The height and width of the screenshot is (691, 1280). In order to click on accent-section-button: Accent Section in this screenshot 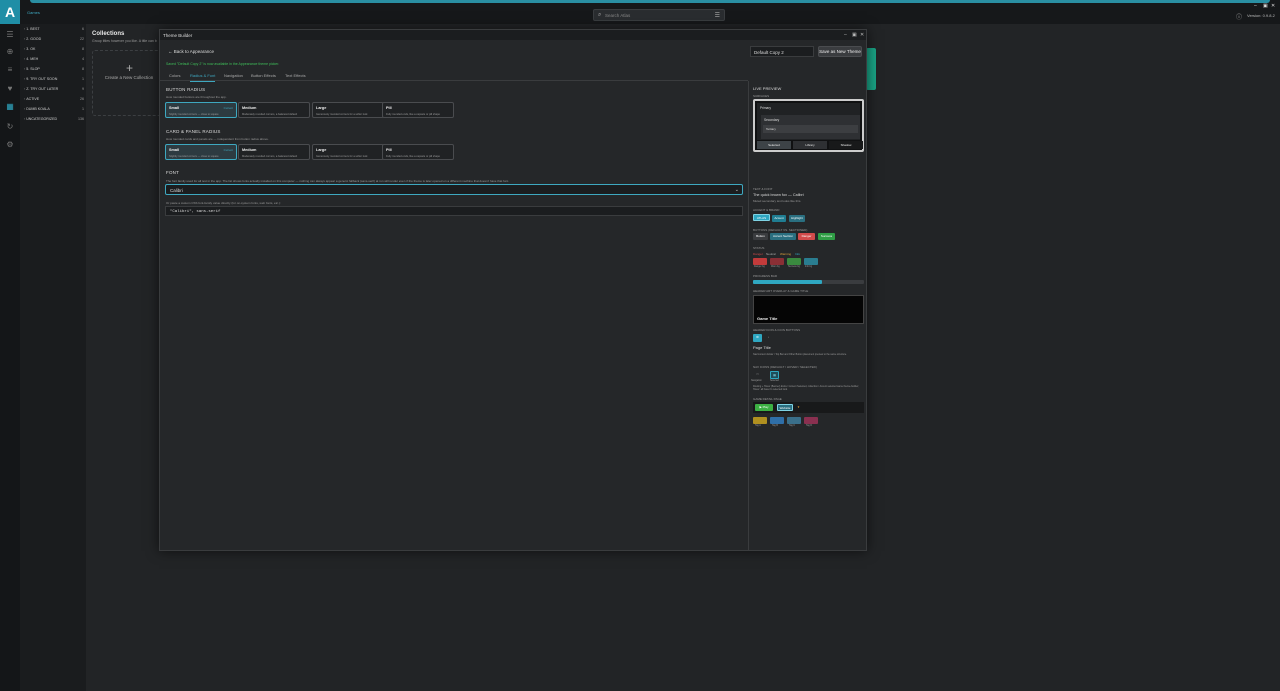, I will do `click(783, 236)`.